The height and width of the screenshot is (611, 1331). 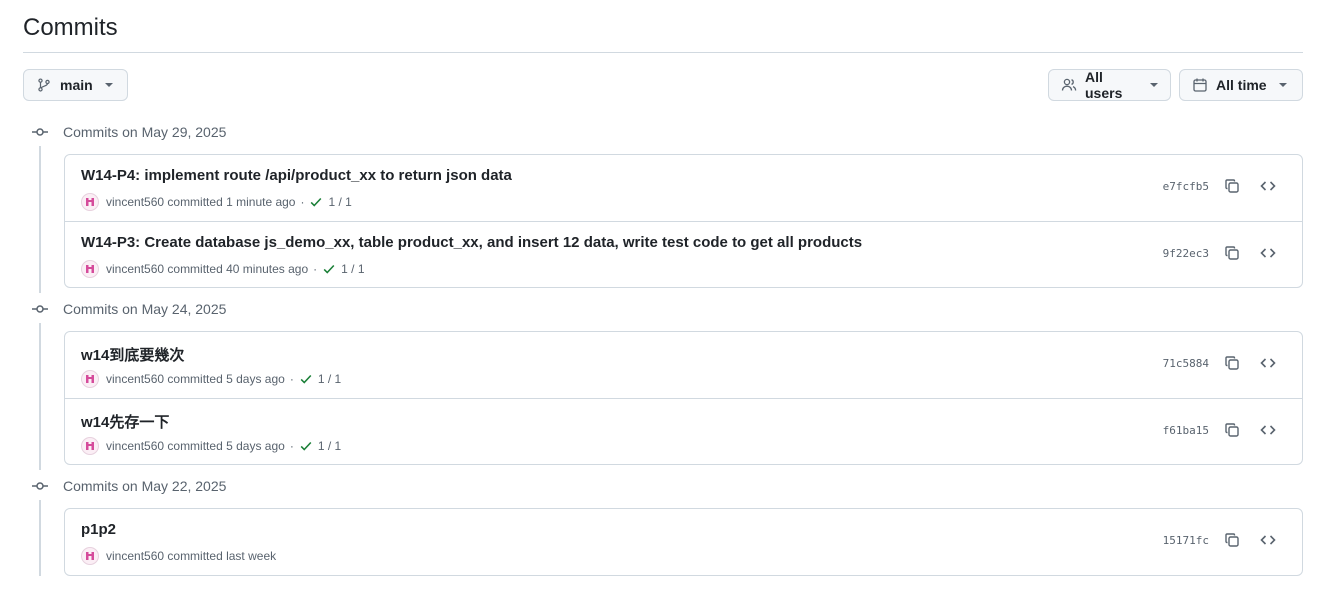 I want to click on commit-meta: vincent560 committed last week, so click(x=178, y=556).